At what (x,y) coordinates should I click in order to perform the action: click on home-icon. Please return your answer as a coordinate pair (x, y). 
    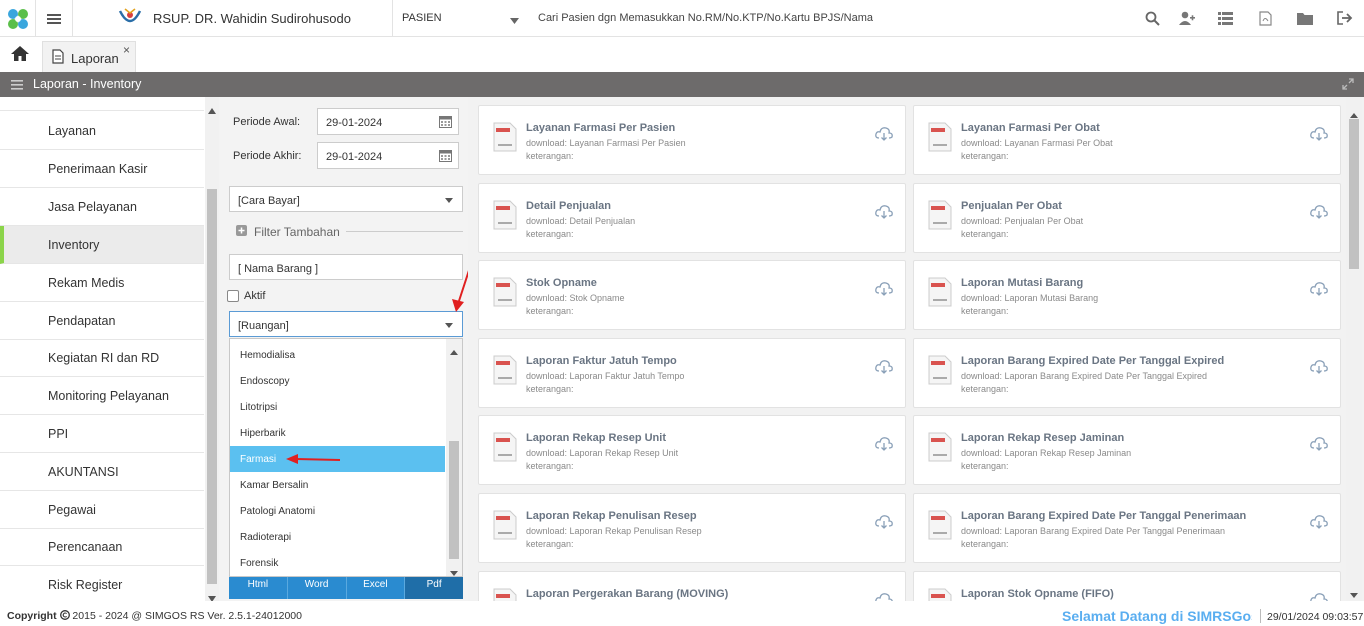
    Looking at the image, I should click on (20, 55).